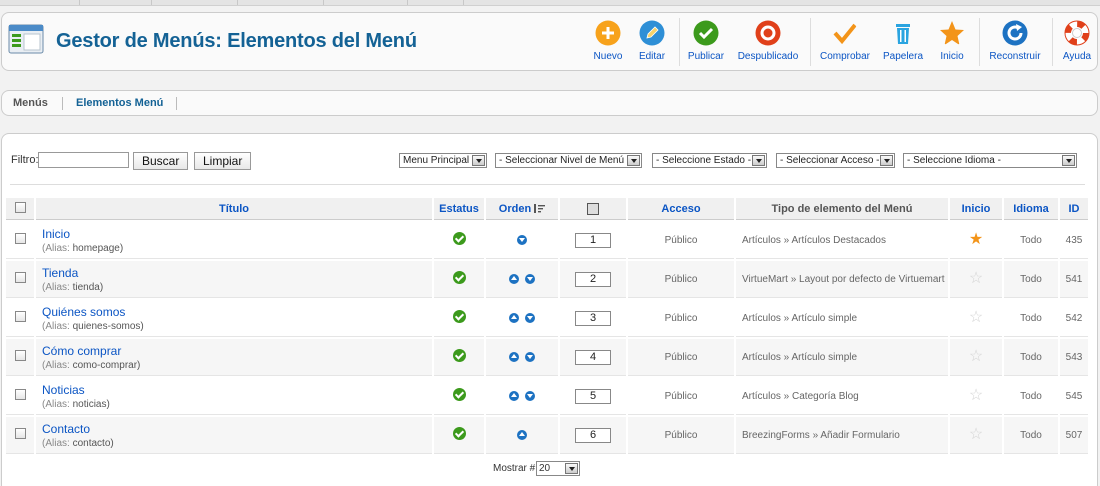 This screenshot has width=1100, height=486. Describe the element at coordinates (237, 351) in the screenshot. I see `item-title-link: Cómo comprar` at that location.